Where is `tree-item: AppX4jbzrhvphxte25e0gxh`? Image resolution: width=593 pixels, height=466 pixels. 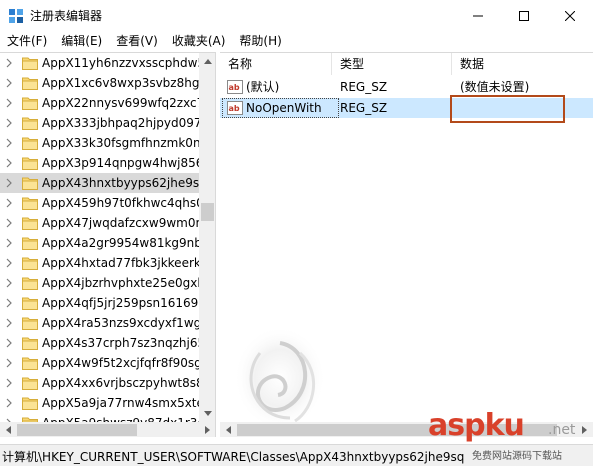
tree-item: AppX4jbzrhvphxte25e0gxh is located at coordinates (99, 283).